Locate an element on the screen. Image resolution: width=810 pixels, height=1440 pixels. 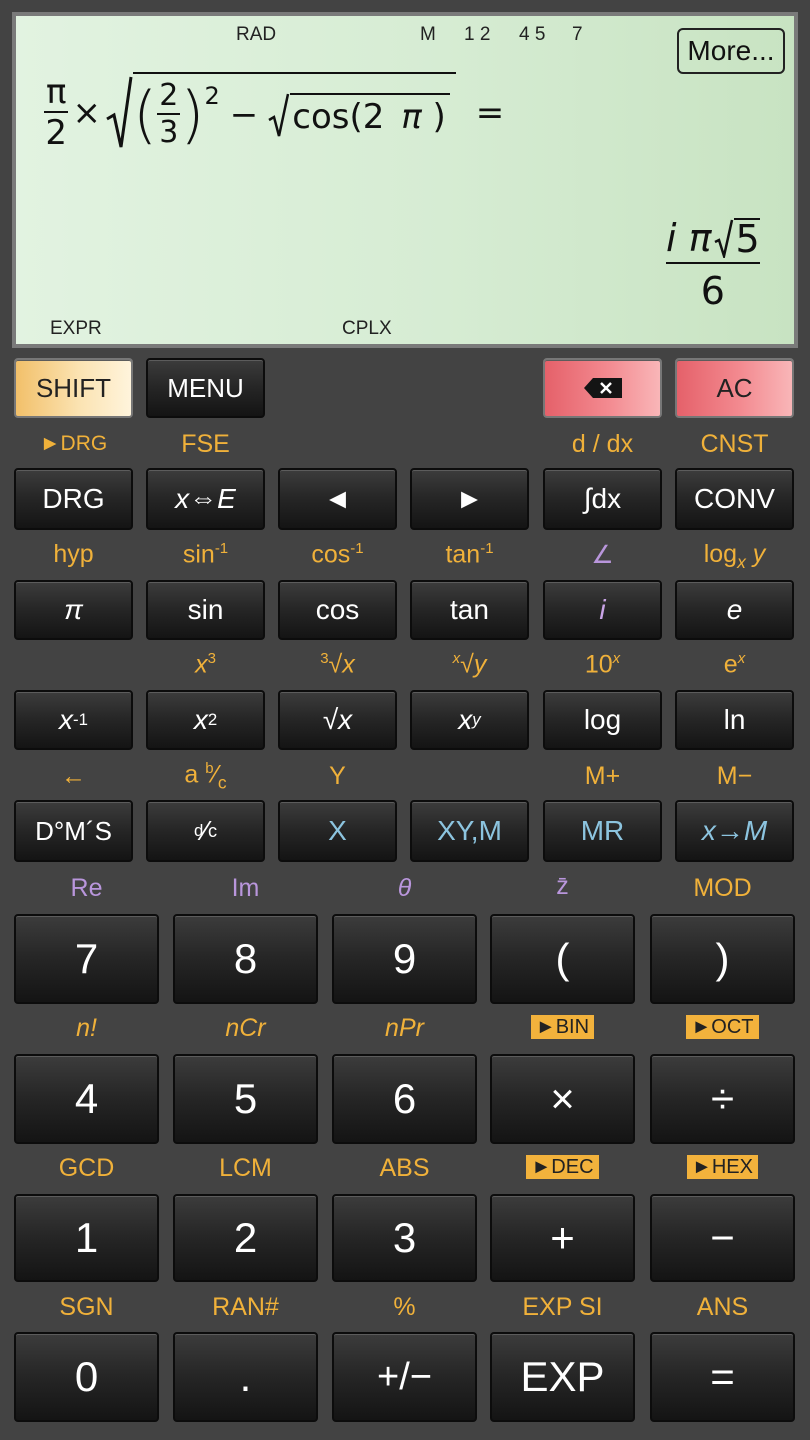
label-dec: ►DEC is located at coordinates (562, 1167).